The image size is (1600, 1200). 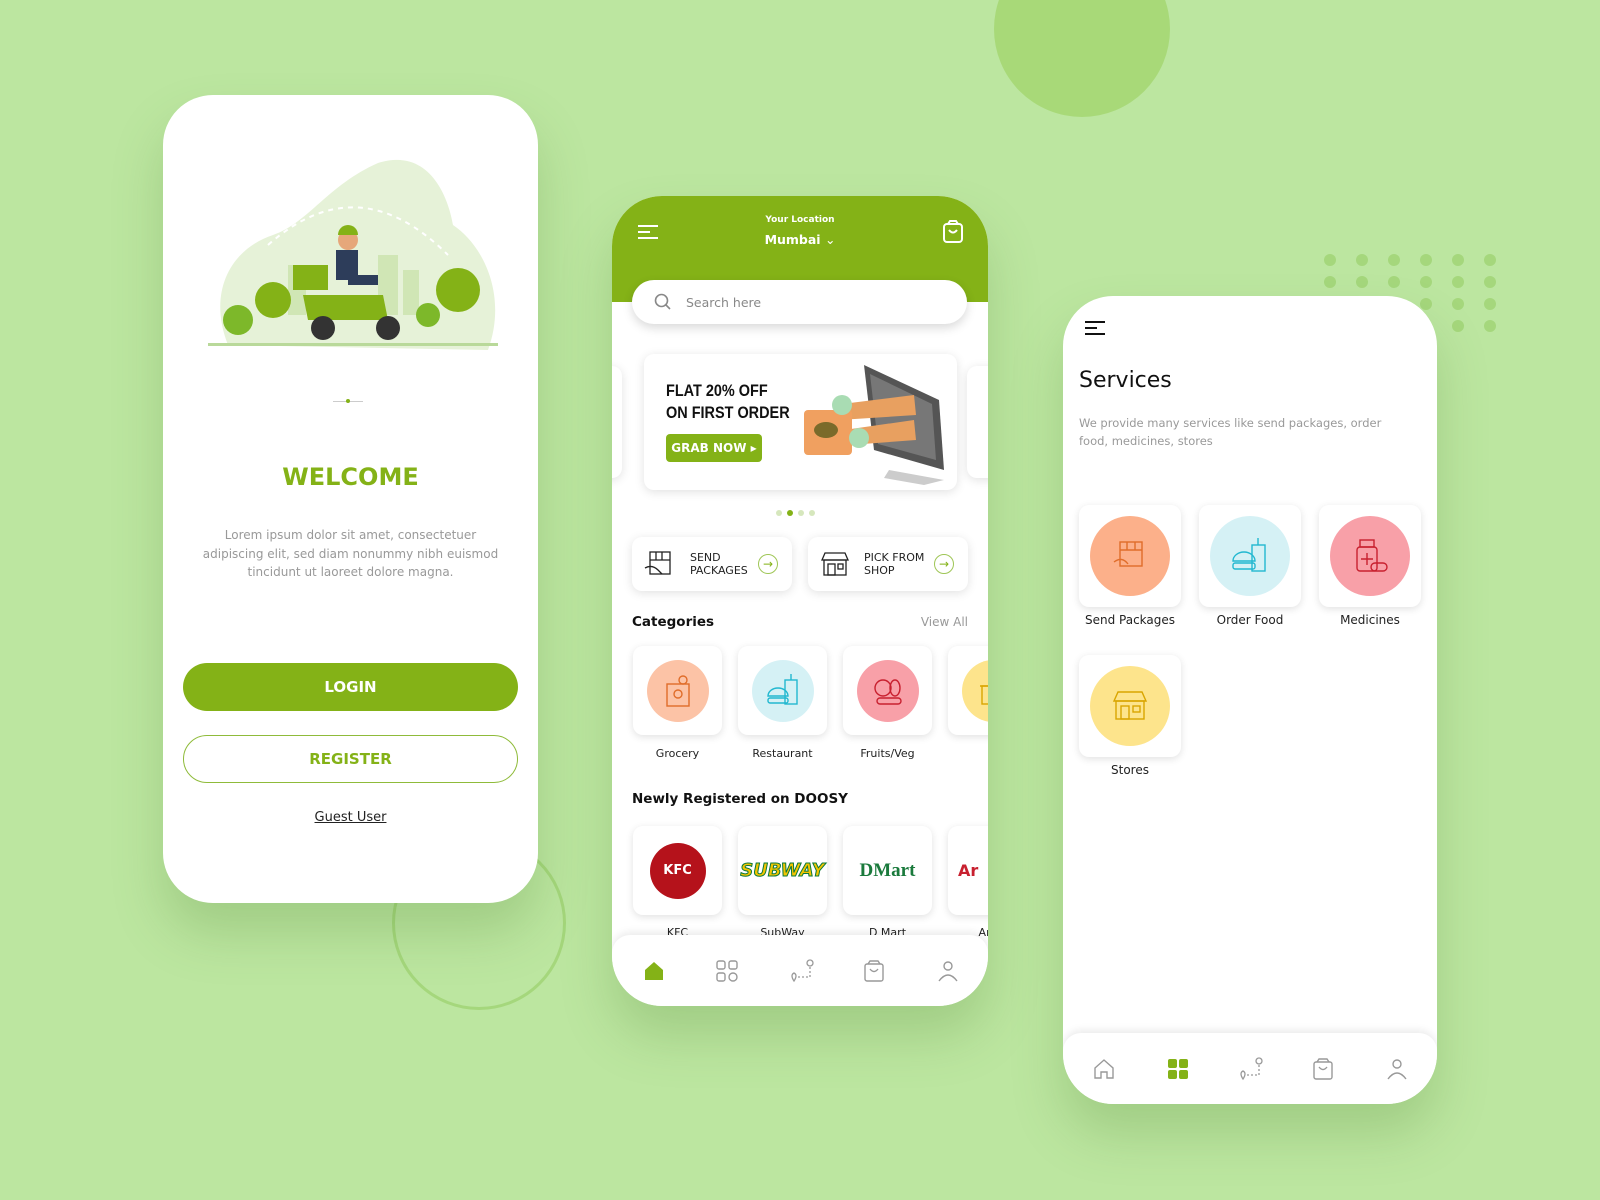 I want to click on service-order-food, so click(x=1250, y=556).